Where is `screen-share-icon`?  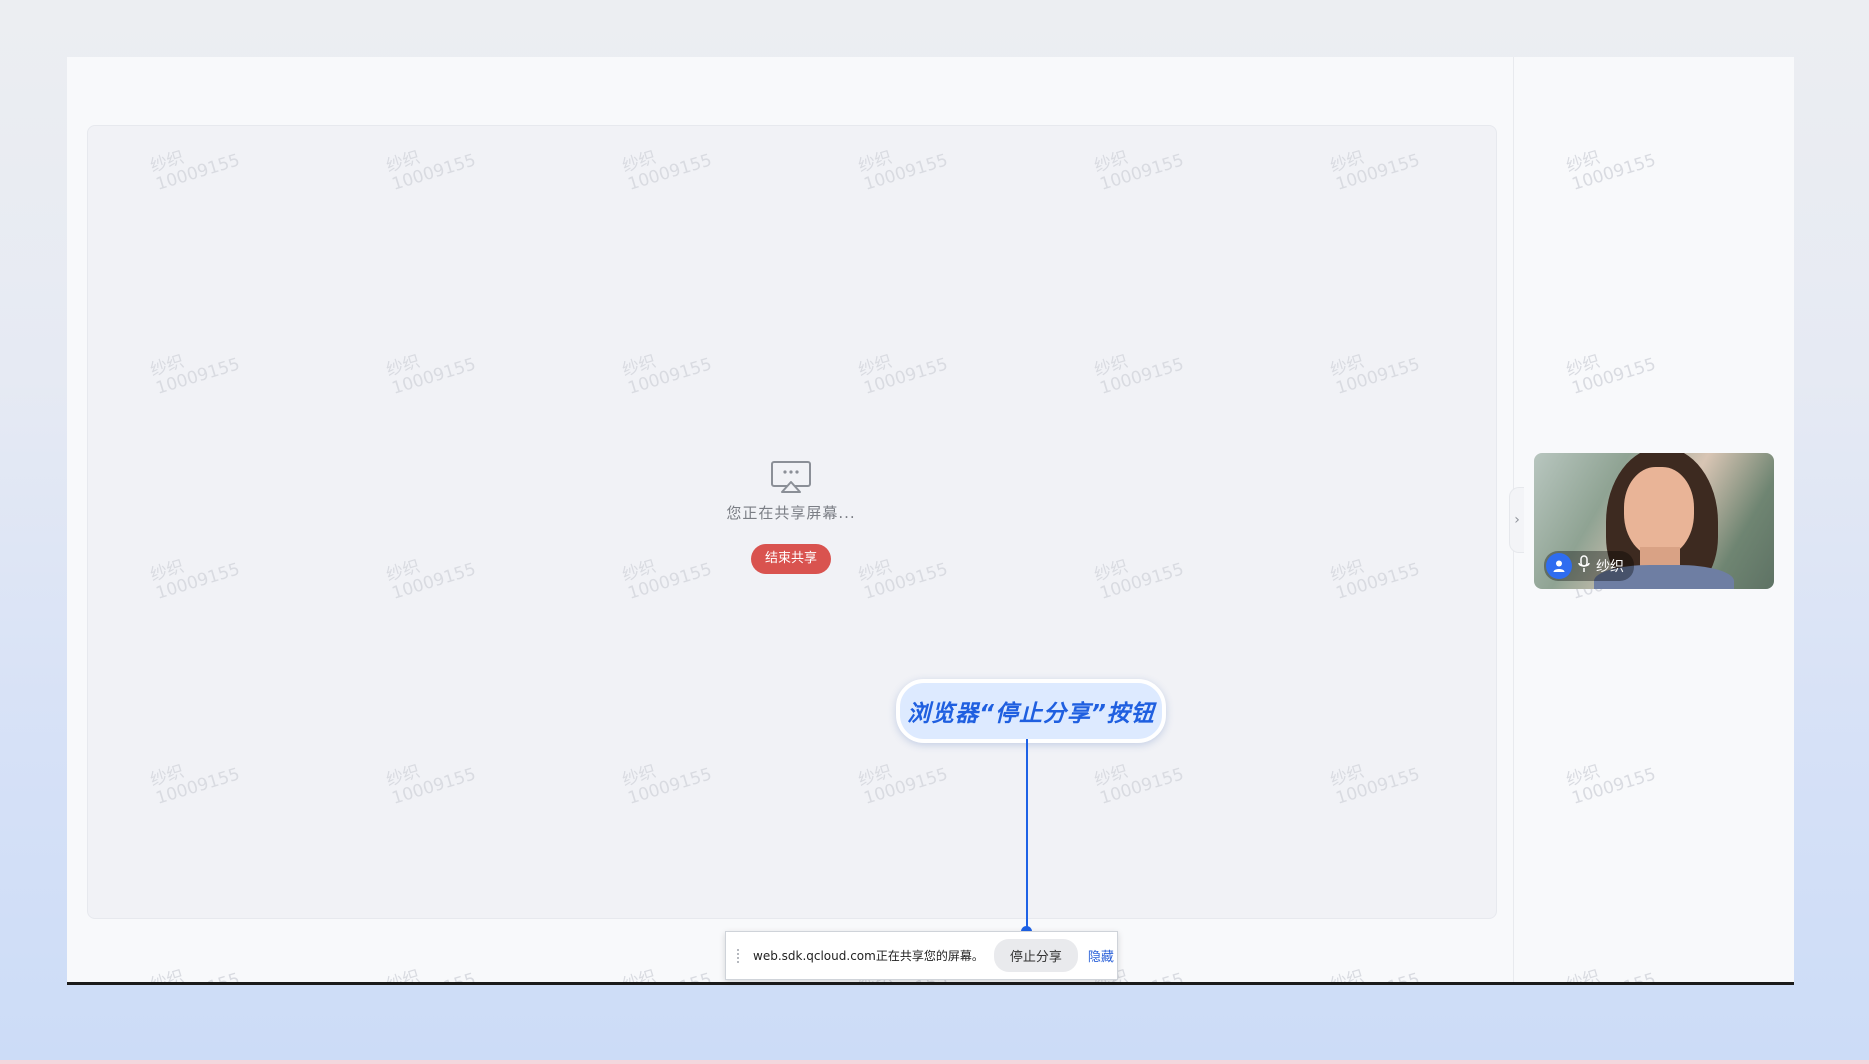
screen-share-icon is located at coordinates (791, 479).